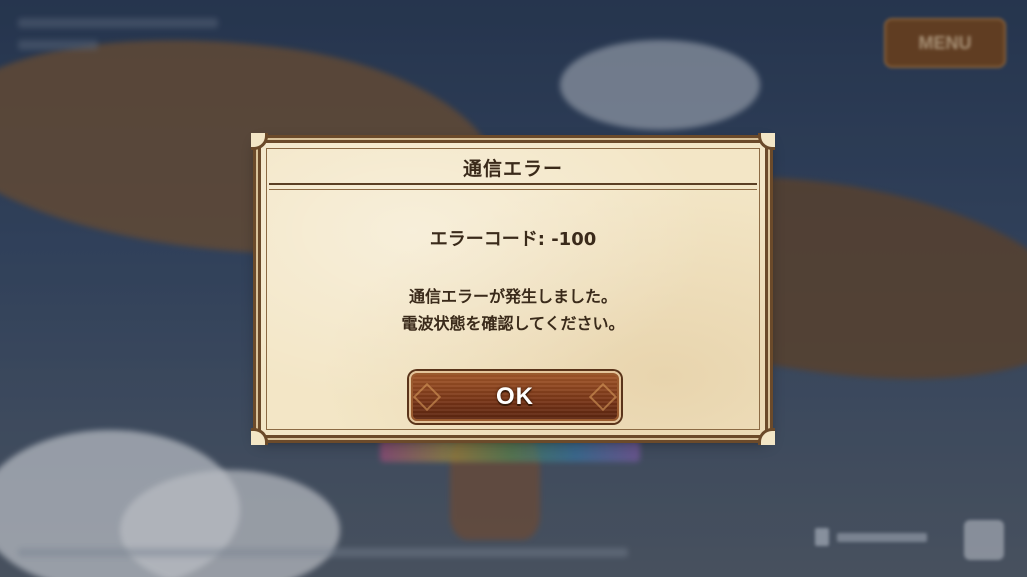  I want to click on ok-button: OK, so click(515, 397).